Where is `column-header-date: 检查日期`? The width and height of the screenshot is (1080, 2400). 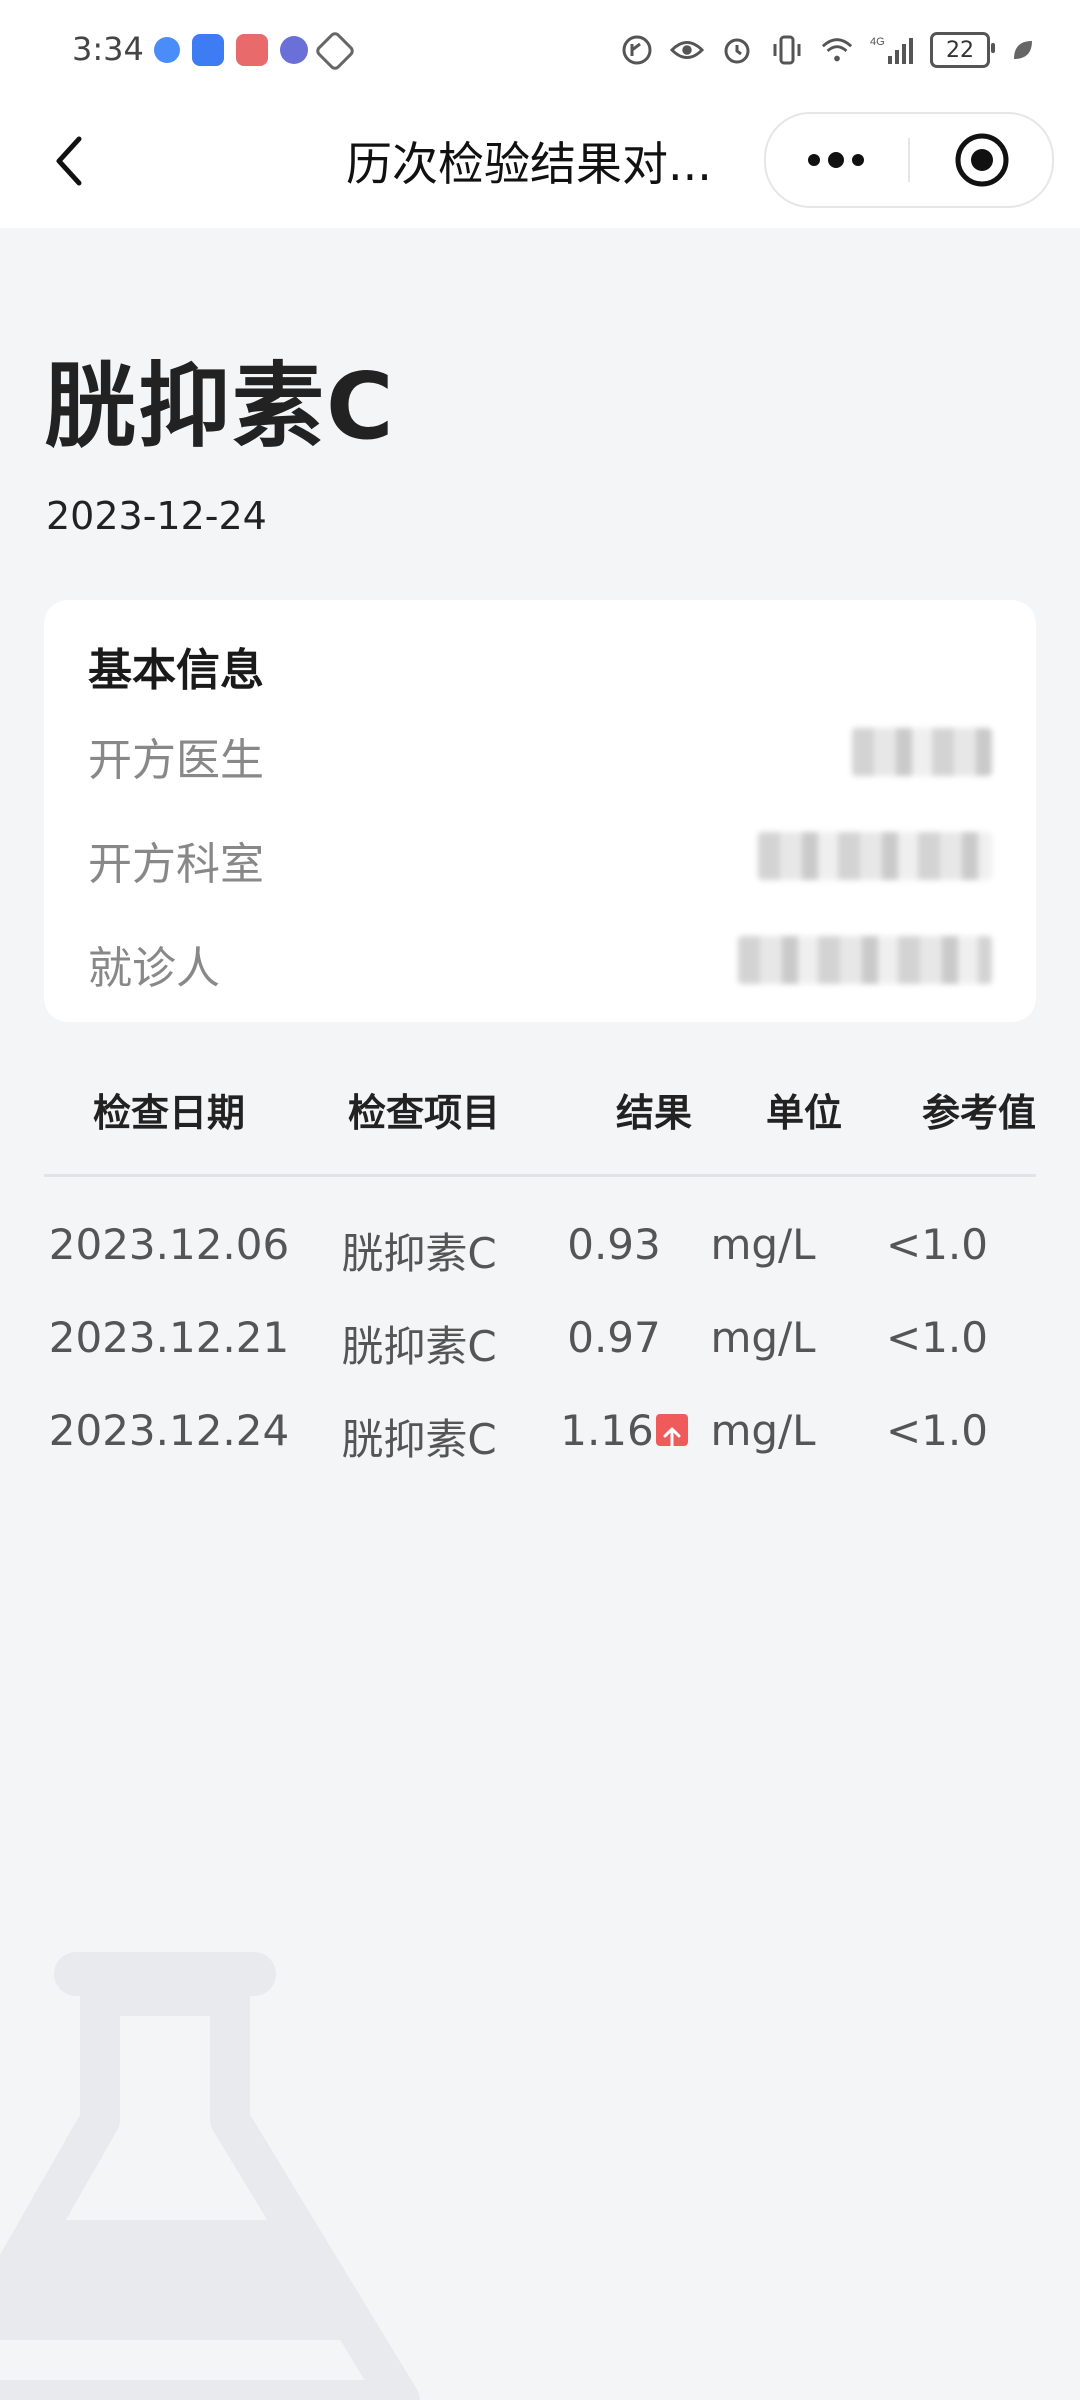
column-header-date: 检查日期 is located at coordinates (168, 1113).